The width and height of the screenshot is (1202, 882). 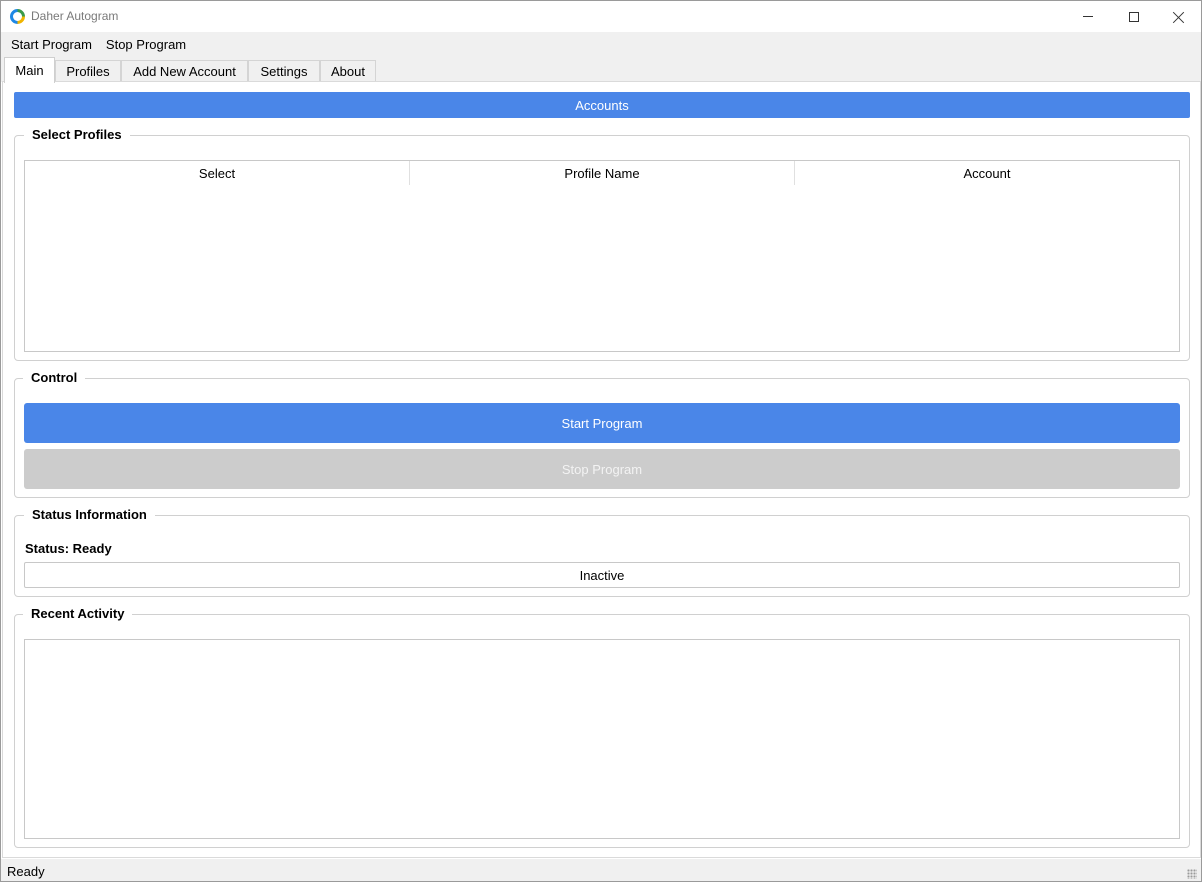 What do you see at coordinates (602, 575) in the screenshot?
I see `status-indicator: Inactive` at bounding box center [602, 575].